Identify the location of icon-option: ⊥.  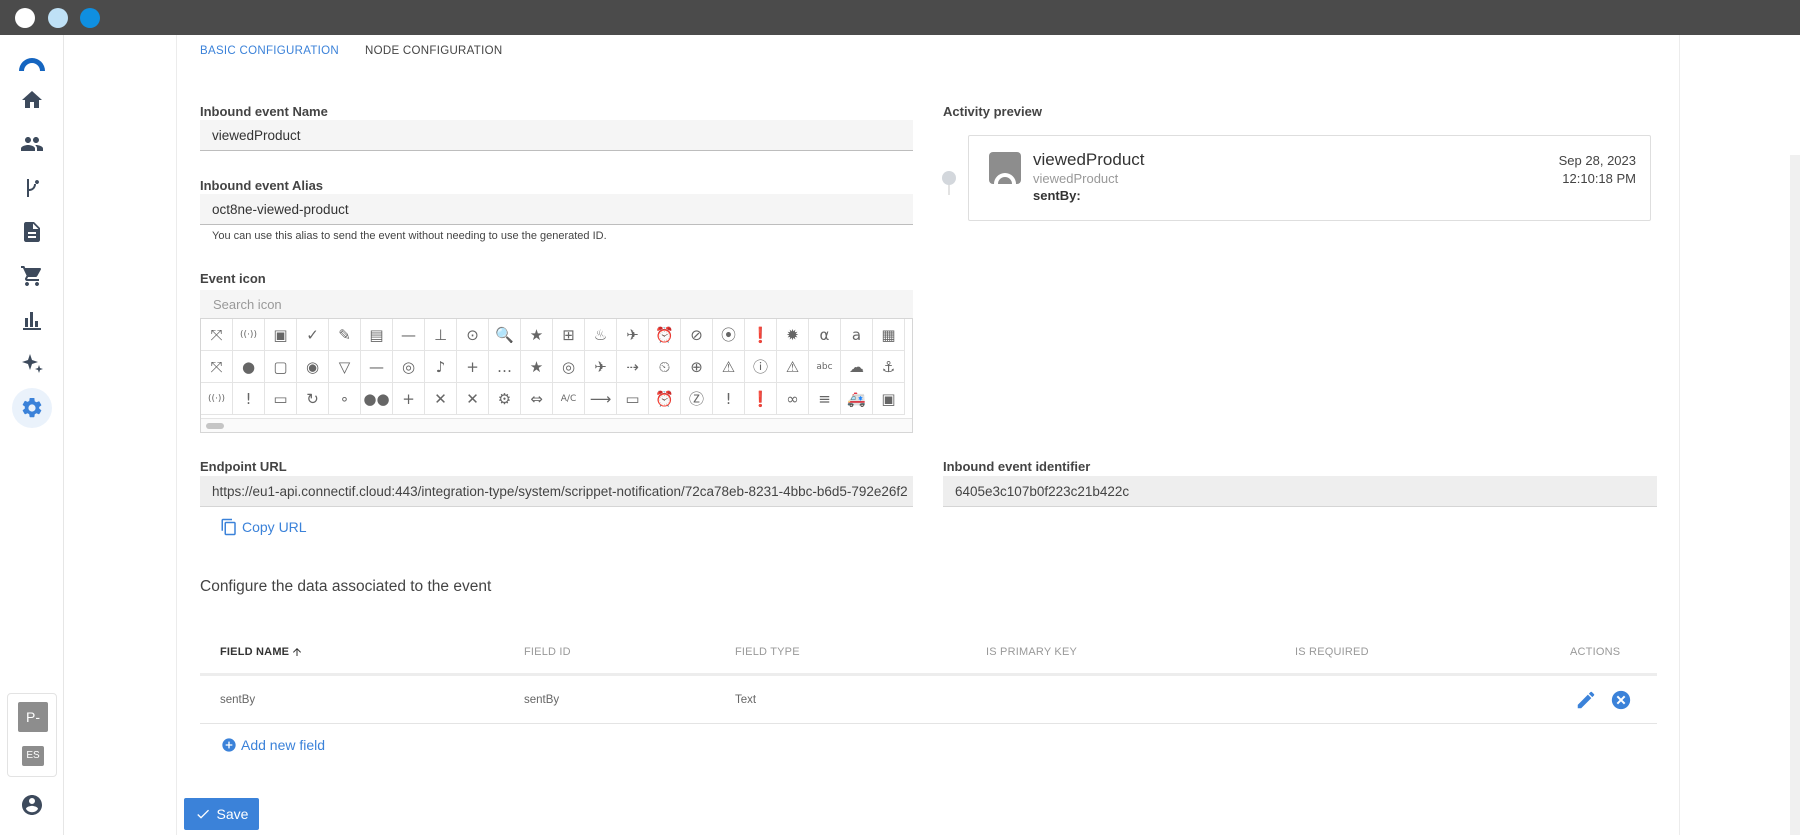
(441, 335).